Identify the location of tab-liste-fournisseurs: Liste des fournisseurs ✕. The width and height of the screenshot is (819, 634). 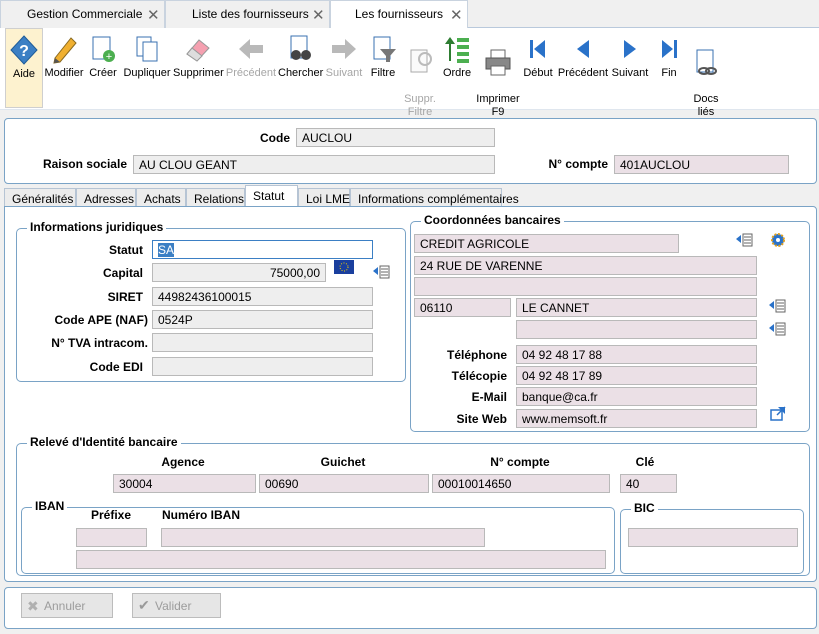
(247, 14).